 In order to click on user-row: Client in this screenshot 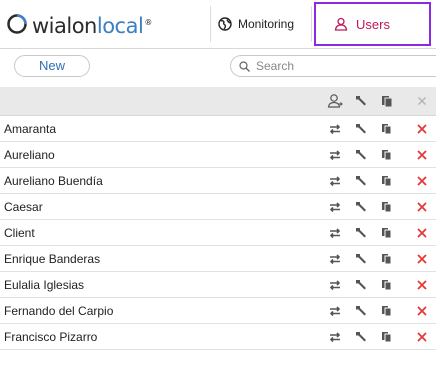, I will do `click(218, 233)`.